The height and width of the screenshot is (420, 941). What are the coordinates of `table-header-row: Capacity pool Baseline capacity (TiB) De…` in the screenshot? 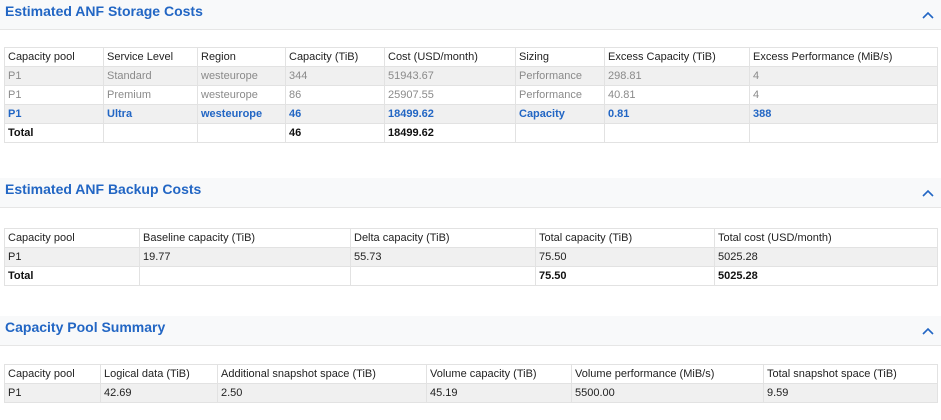 It's located at (471, 238).